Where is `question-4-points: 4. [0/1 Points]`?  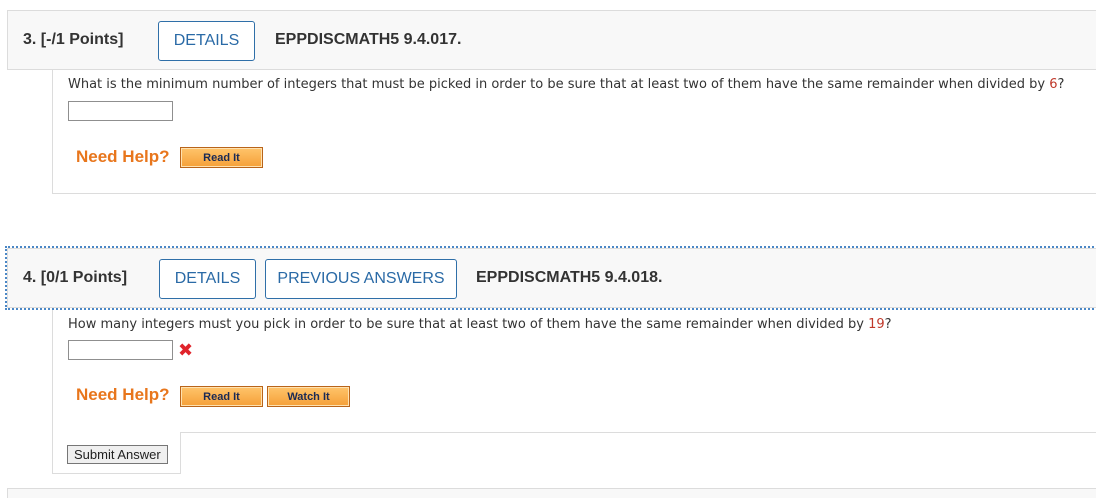 question-4-points: 4. [0/1 Points] is located at coordinates (75, 277).